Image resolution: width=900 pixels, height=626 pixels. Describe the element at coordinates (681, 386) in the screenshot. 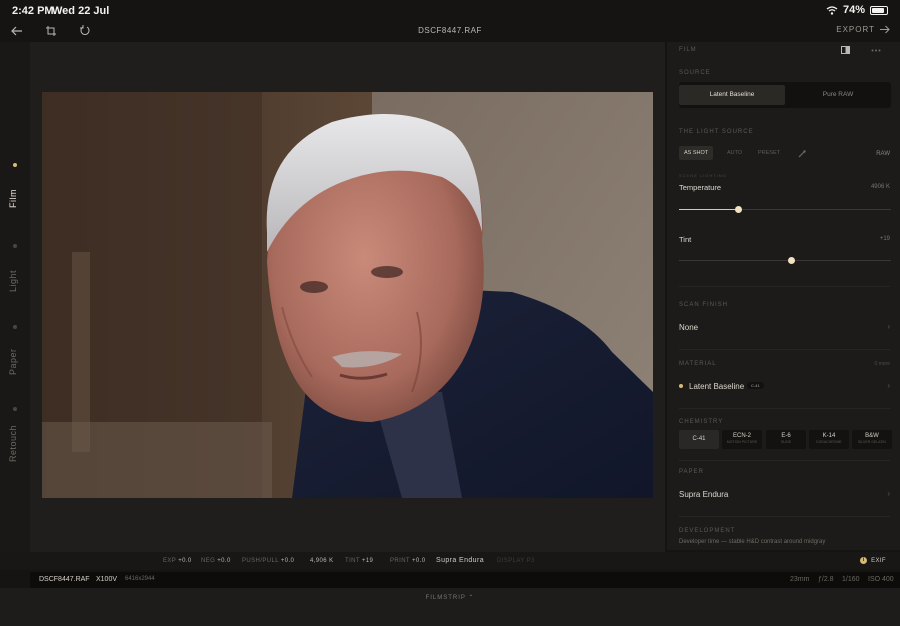

I see `material-dot-icon` at that location.